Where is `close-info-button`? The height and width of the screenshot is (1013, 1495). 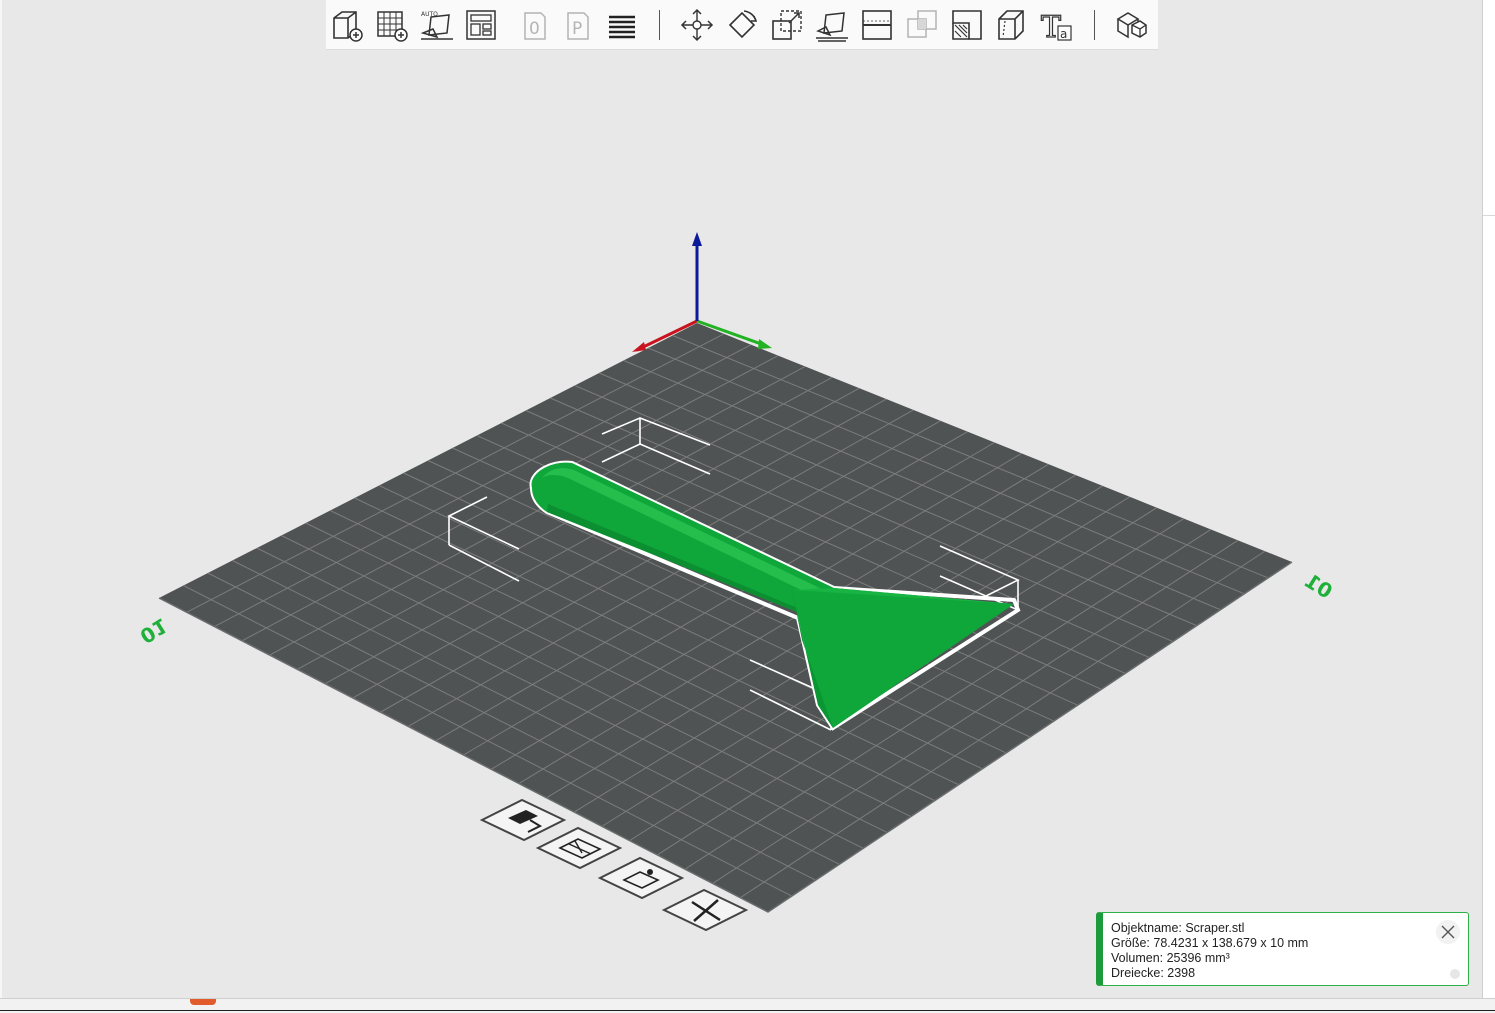
close-info-button is located at coordinates (1448, 932).